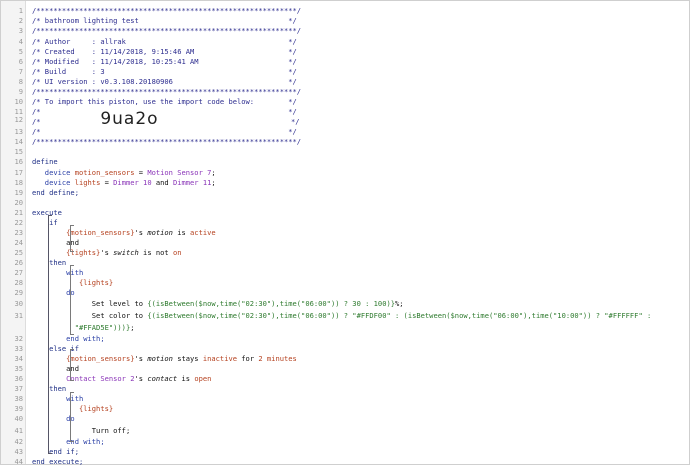 The width and height of the screenshot is (690, 467). Describe the element at coordinates (229, 121) in the screenshot. I see `code-token: */` at that location.